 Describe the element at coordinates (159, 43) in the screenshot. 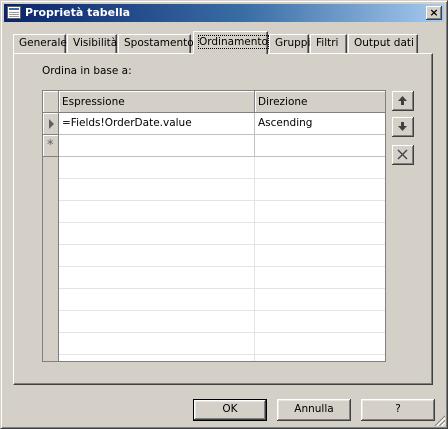

I see `tab-label: Spostamento` at that location.